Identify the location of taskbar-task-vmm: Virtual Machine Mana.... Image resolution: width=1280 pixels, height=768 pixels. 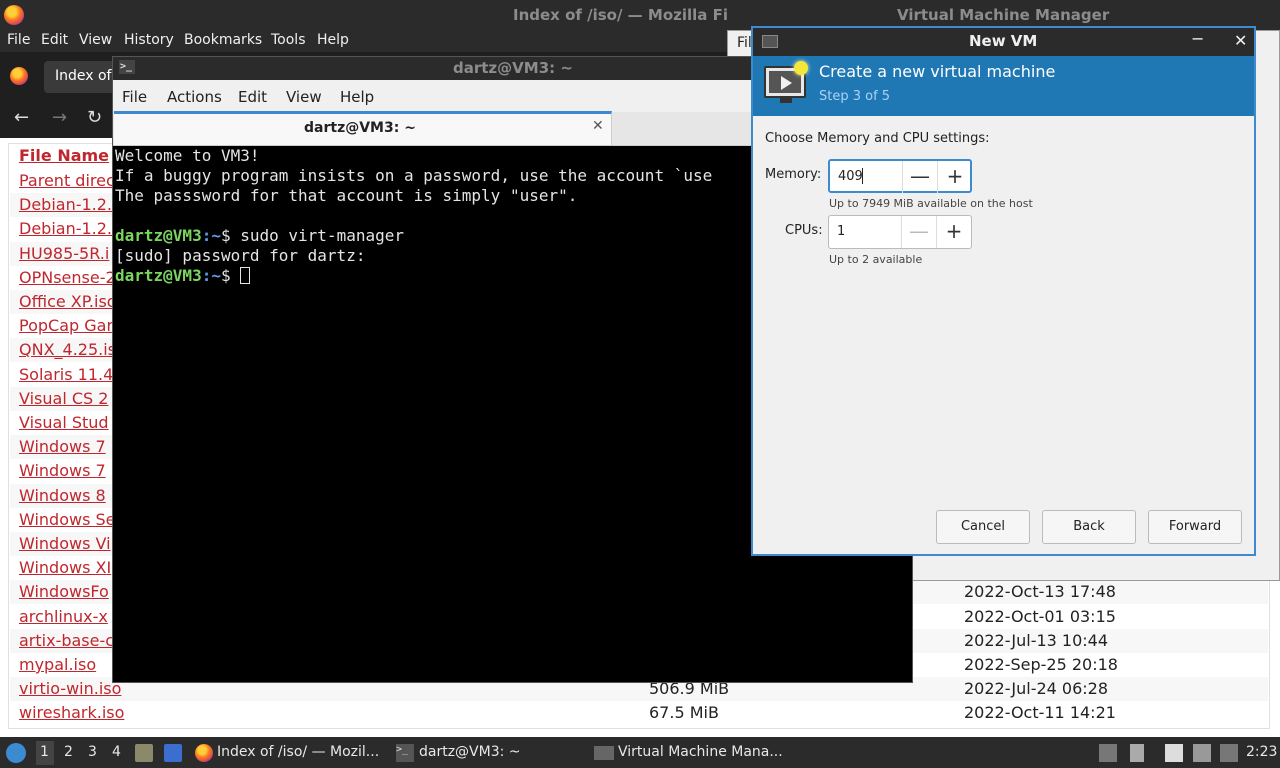
(700, 752).